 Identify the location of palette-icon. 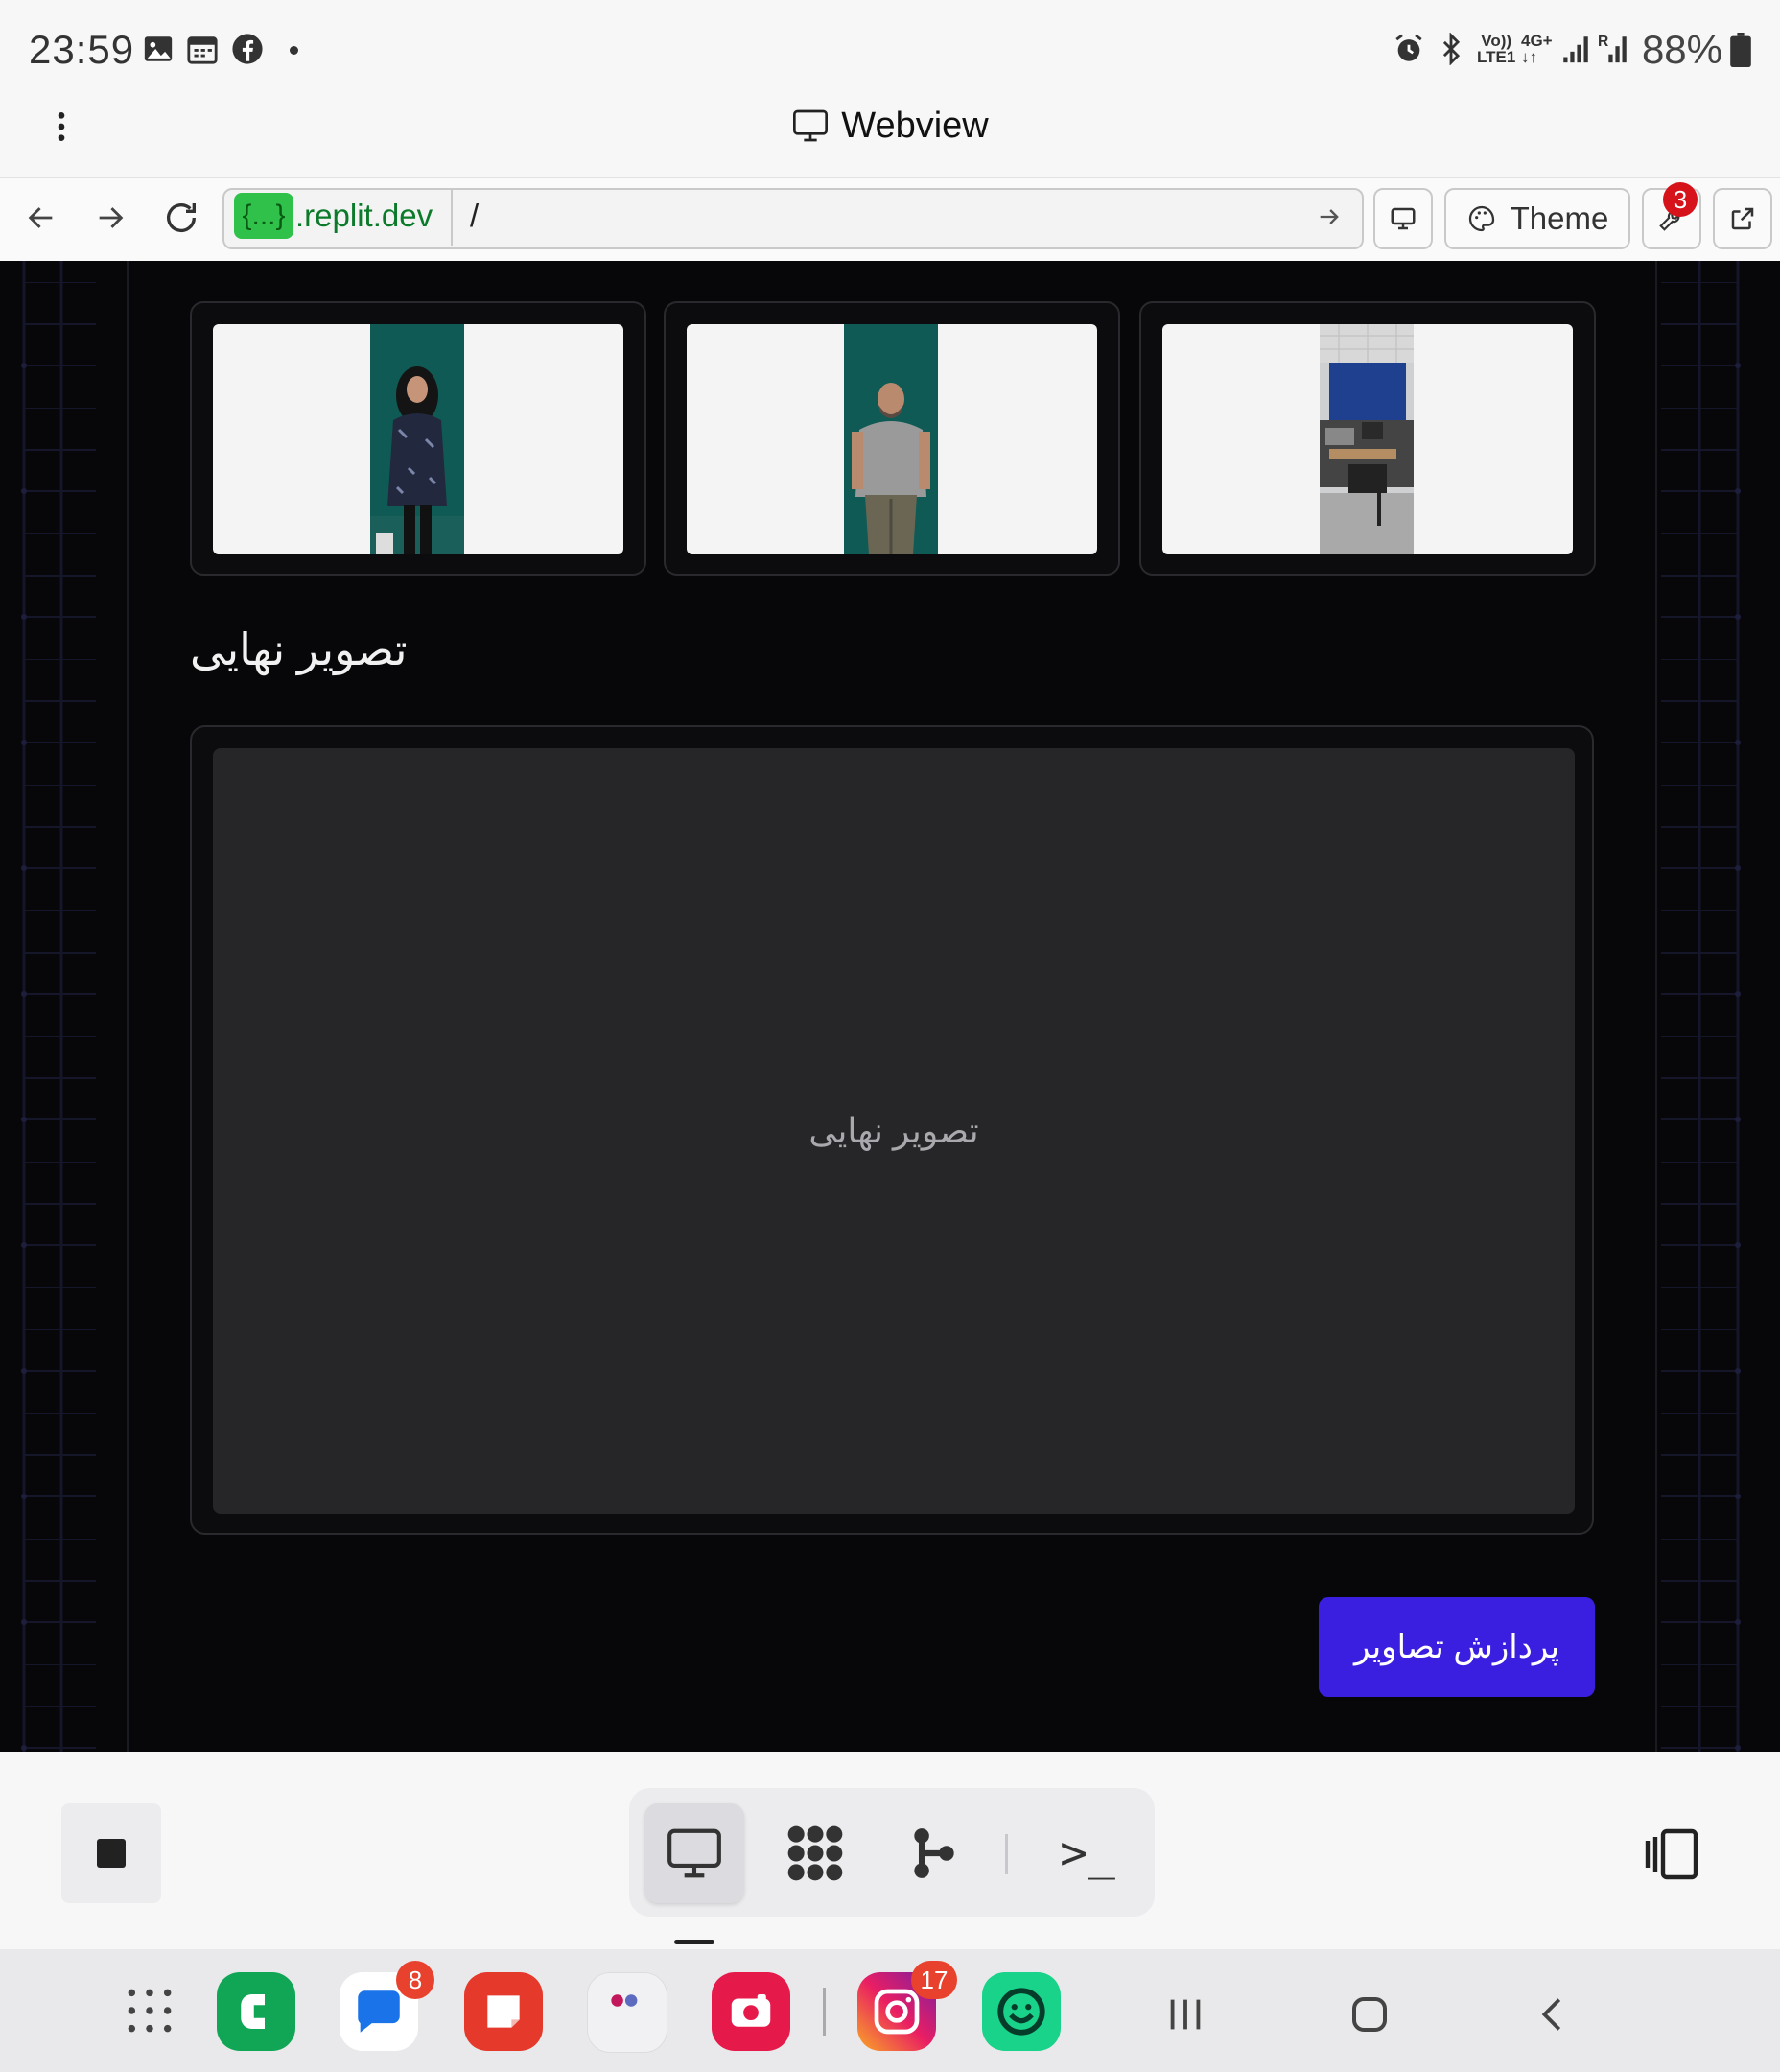
(1481, 218).